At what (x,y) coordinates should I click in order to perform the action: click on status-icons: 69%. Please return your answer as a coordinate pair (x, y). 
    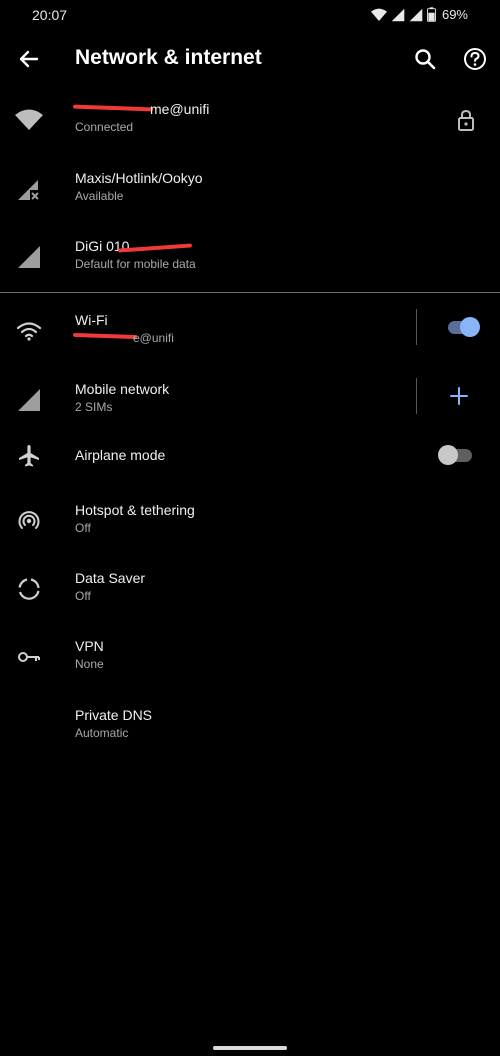
    Looking at the image, I should click on (419, 14).